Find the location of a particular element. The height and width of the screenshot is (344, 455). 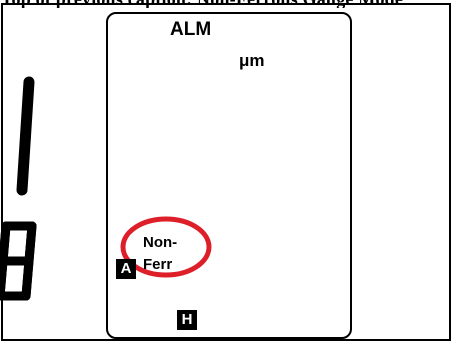

indicator-a-icon: A is located at coordinates (126, 269).